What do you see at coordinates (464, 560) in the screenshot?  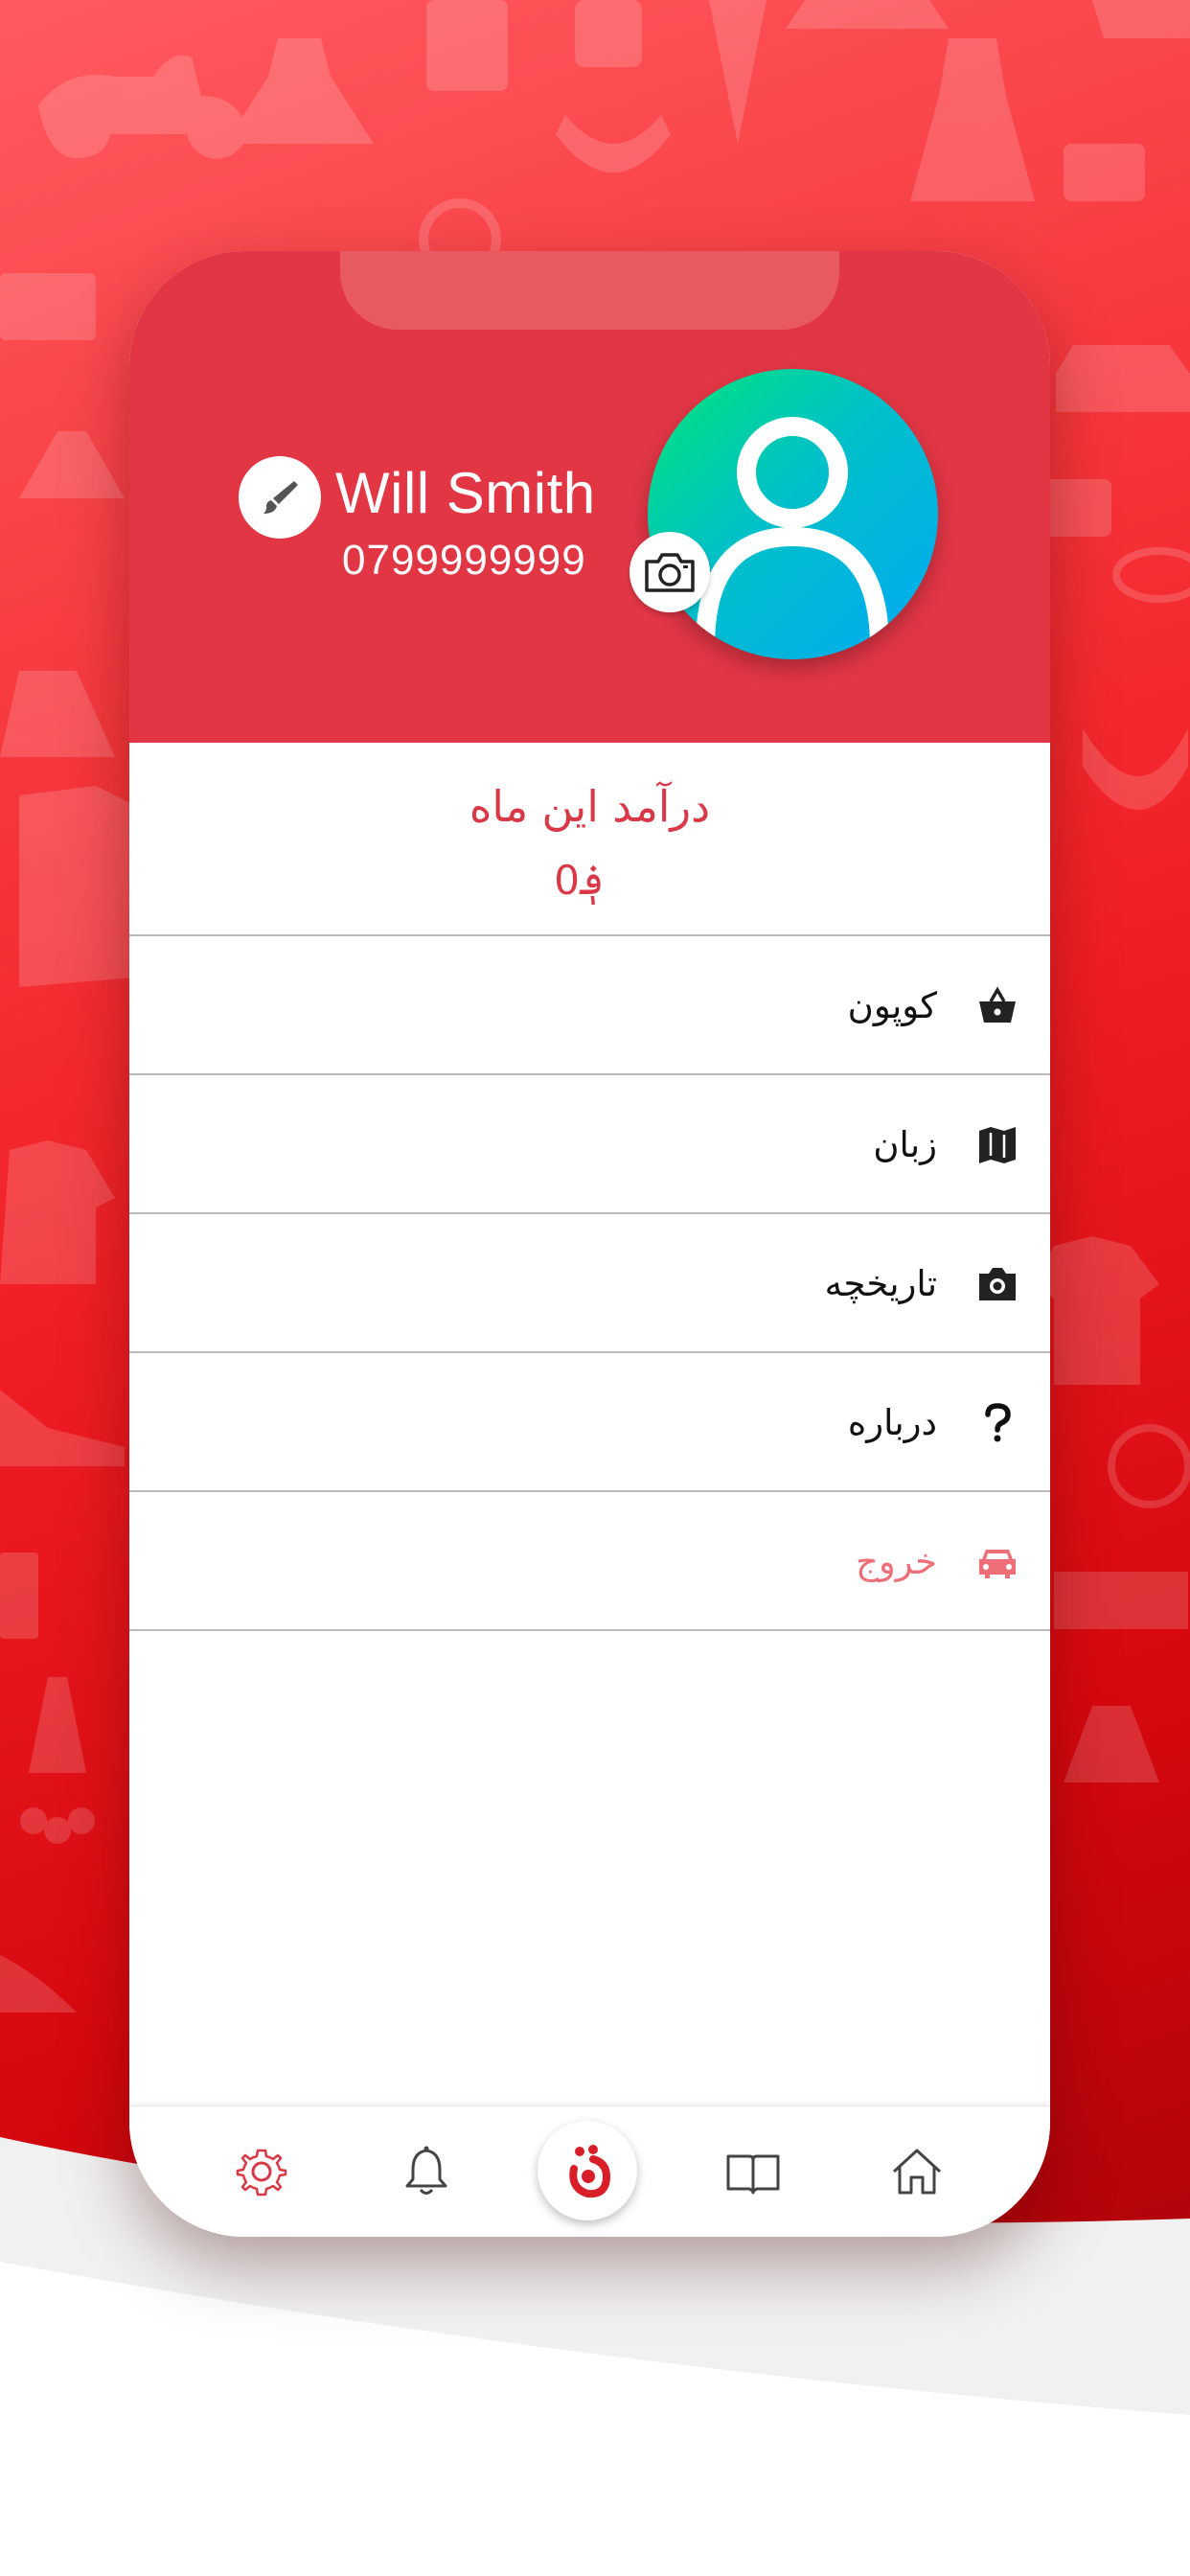 I see `user-phone: 0799999999` at bounding box center [464, 560].